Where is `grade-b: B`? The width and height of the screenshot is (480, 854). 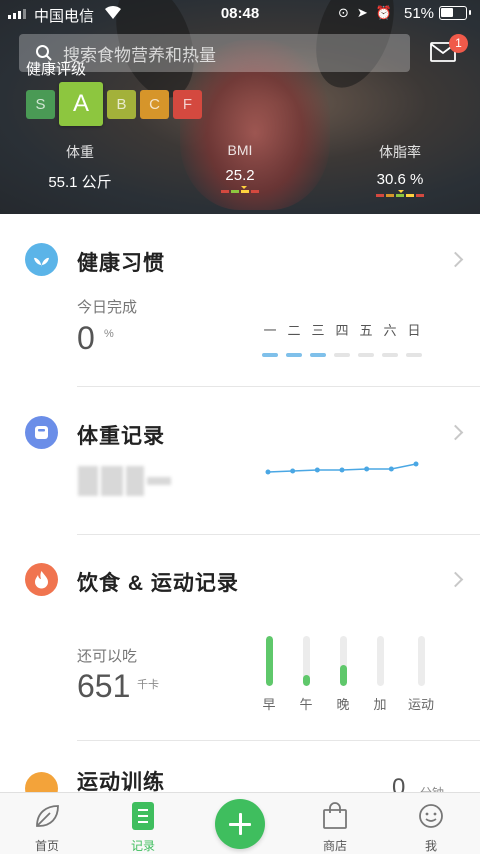
grade-b: B is located at coordinates (121, 104).